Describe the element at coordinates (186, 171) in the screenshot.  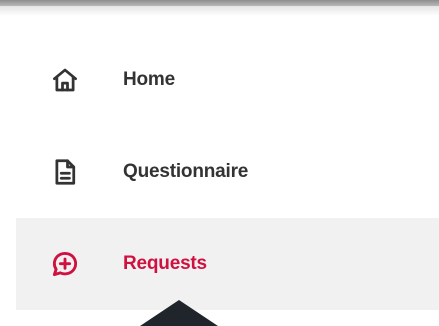
I see `nav-item-label: Questionnaire` at that location.